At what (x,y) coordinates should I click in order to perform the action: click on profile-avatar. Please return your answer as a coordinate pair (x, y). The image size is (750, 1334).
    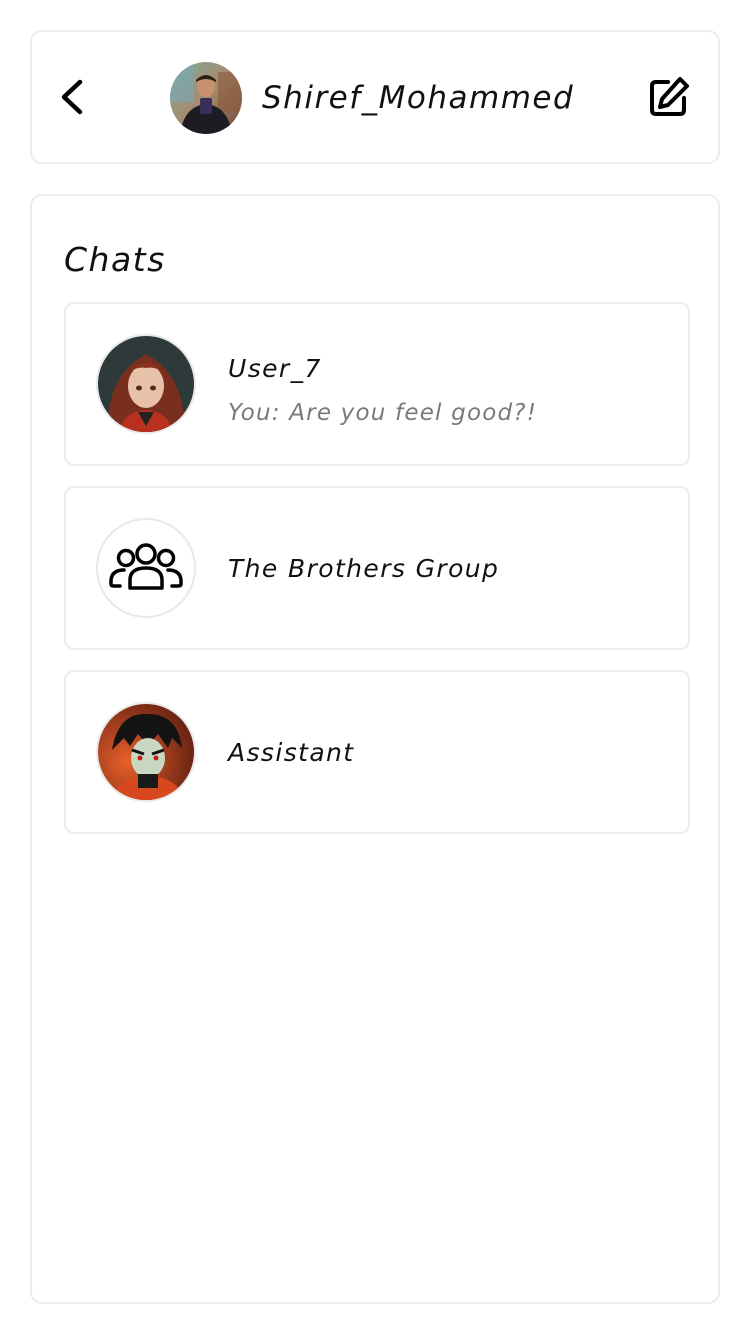
    Looking at the image, I should click on (206, 98).